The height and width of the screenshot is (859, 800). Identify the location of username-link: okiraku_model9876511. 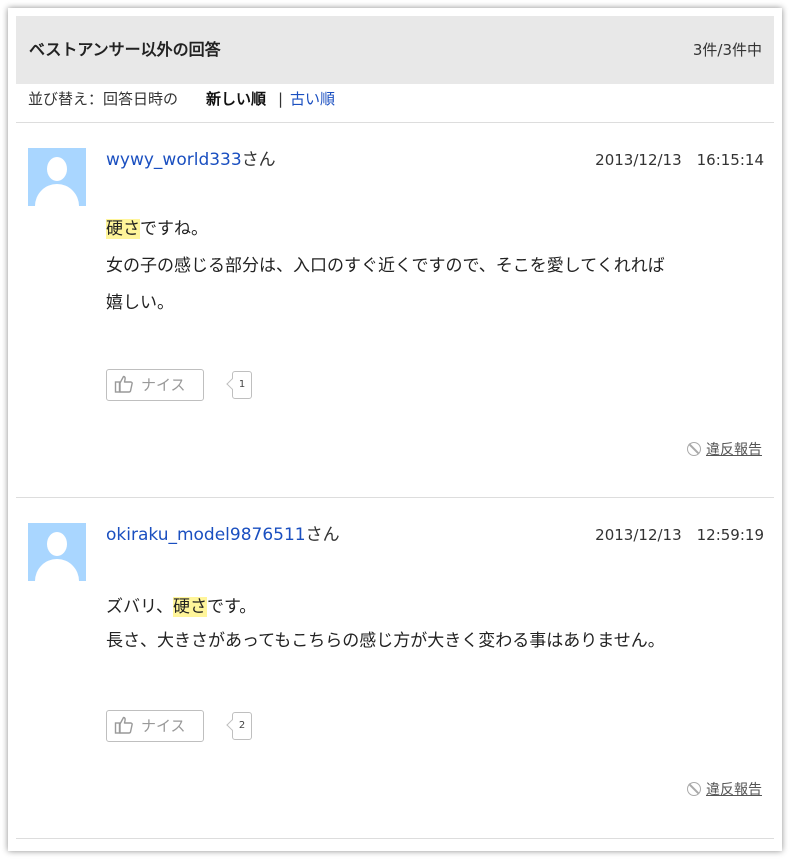
(206, 535).